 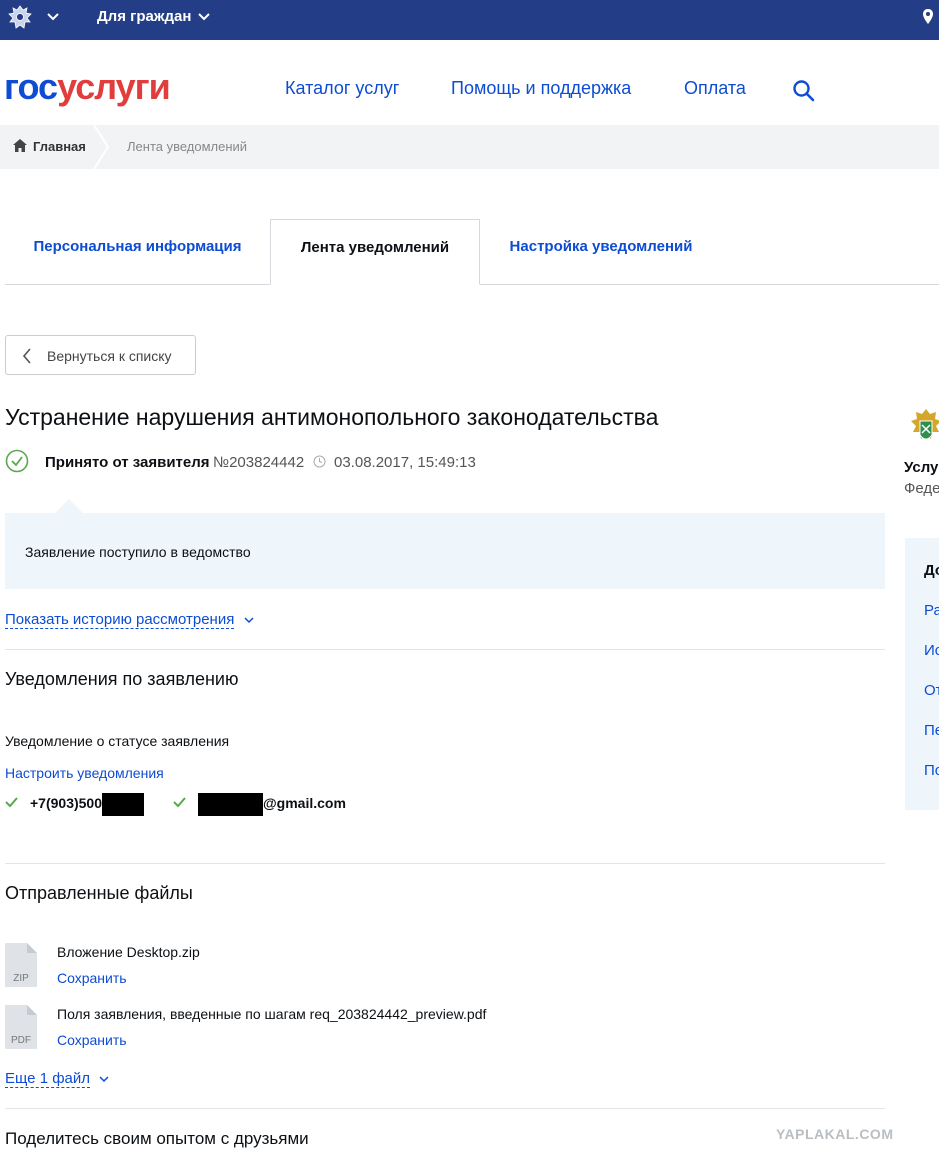 I want to click on svg-text: ZIP, so click(x=21, y=978).